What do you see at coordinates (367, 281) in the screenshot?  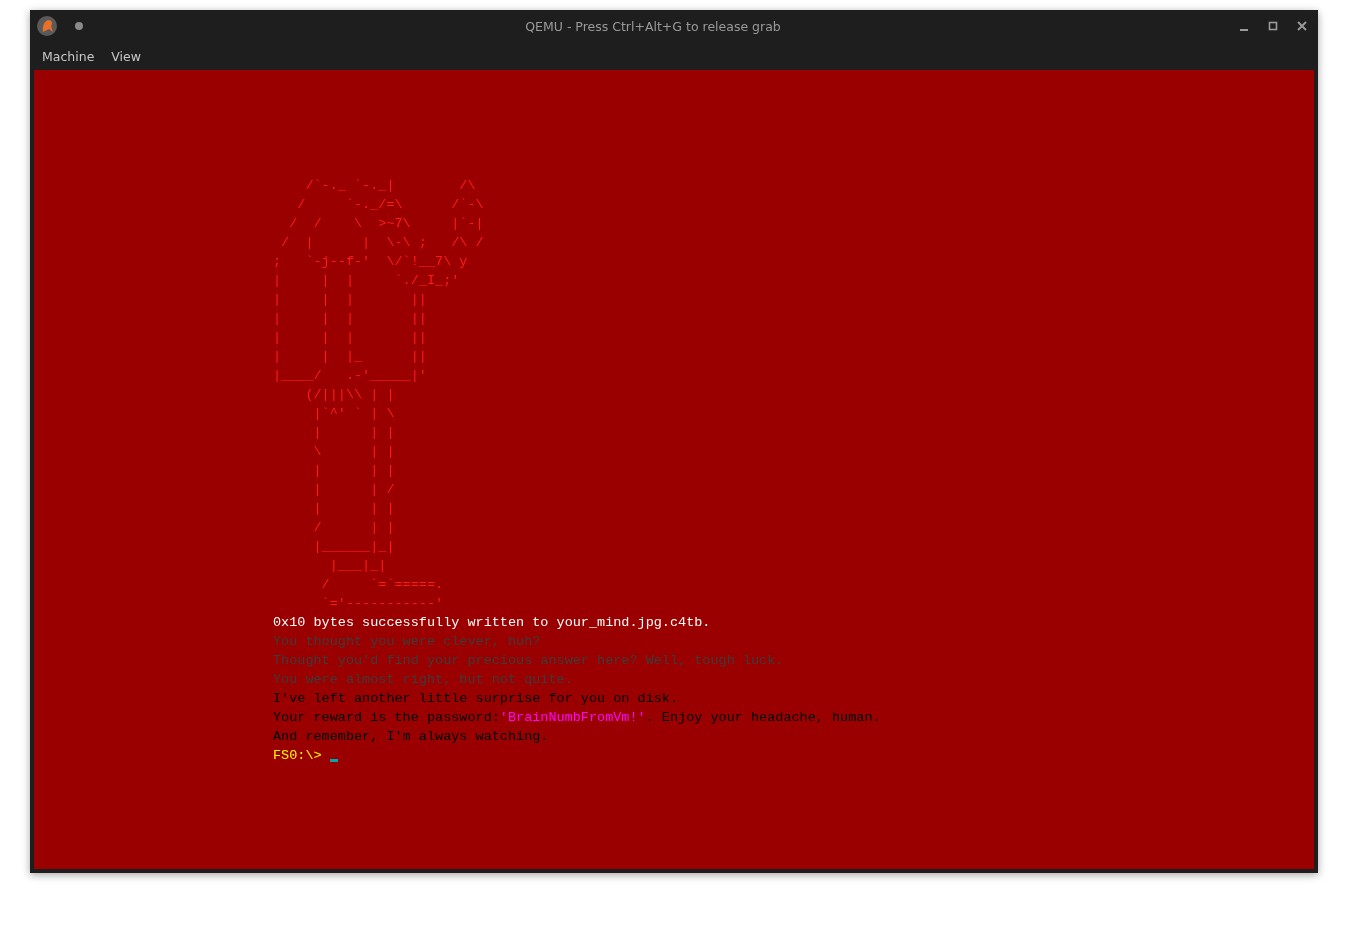 I see `ascii-art-line: | | | `./_I_;'` at bounding box center [367, 281].